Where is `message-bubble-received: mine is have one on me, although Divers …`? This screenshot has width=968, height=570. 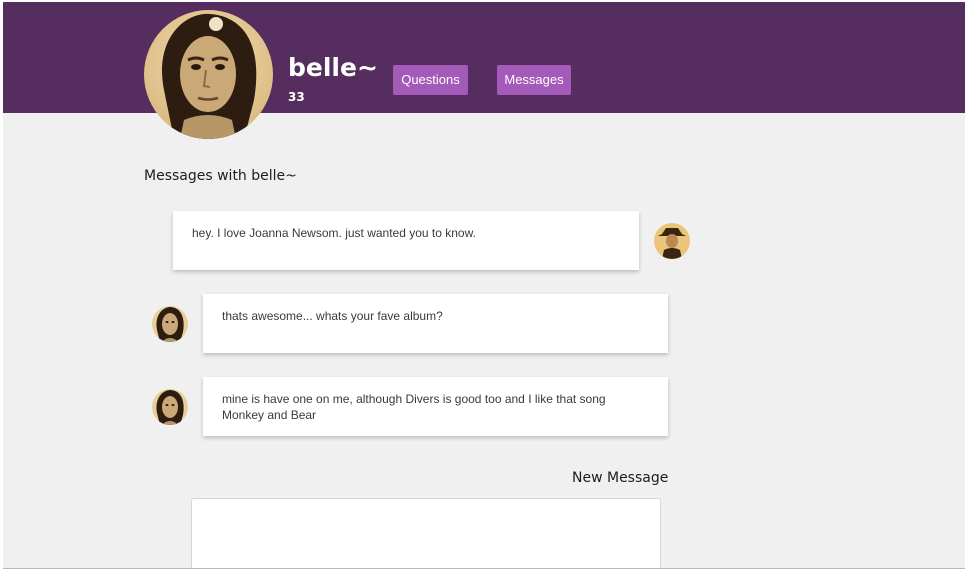 message-bubble-received: mine is have one on me, although Divers … is located at coordinates (435, 406).